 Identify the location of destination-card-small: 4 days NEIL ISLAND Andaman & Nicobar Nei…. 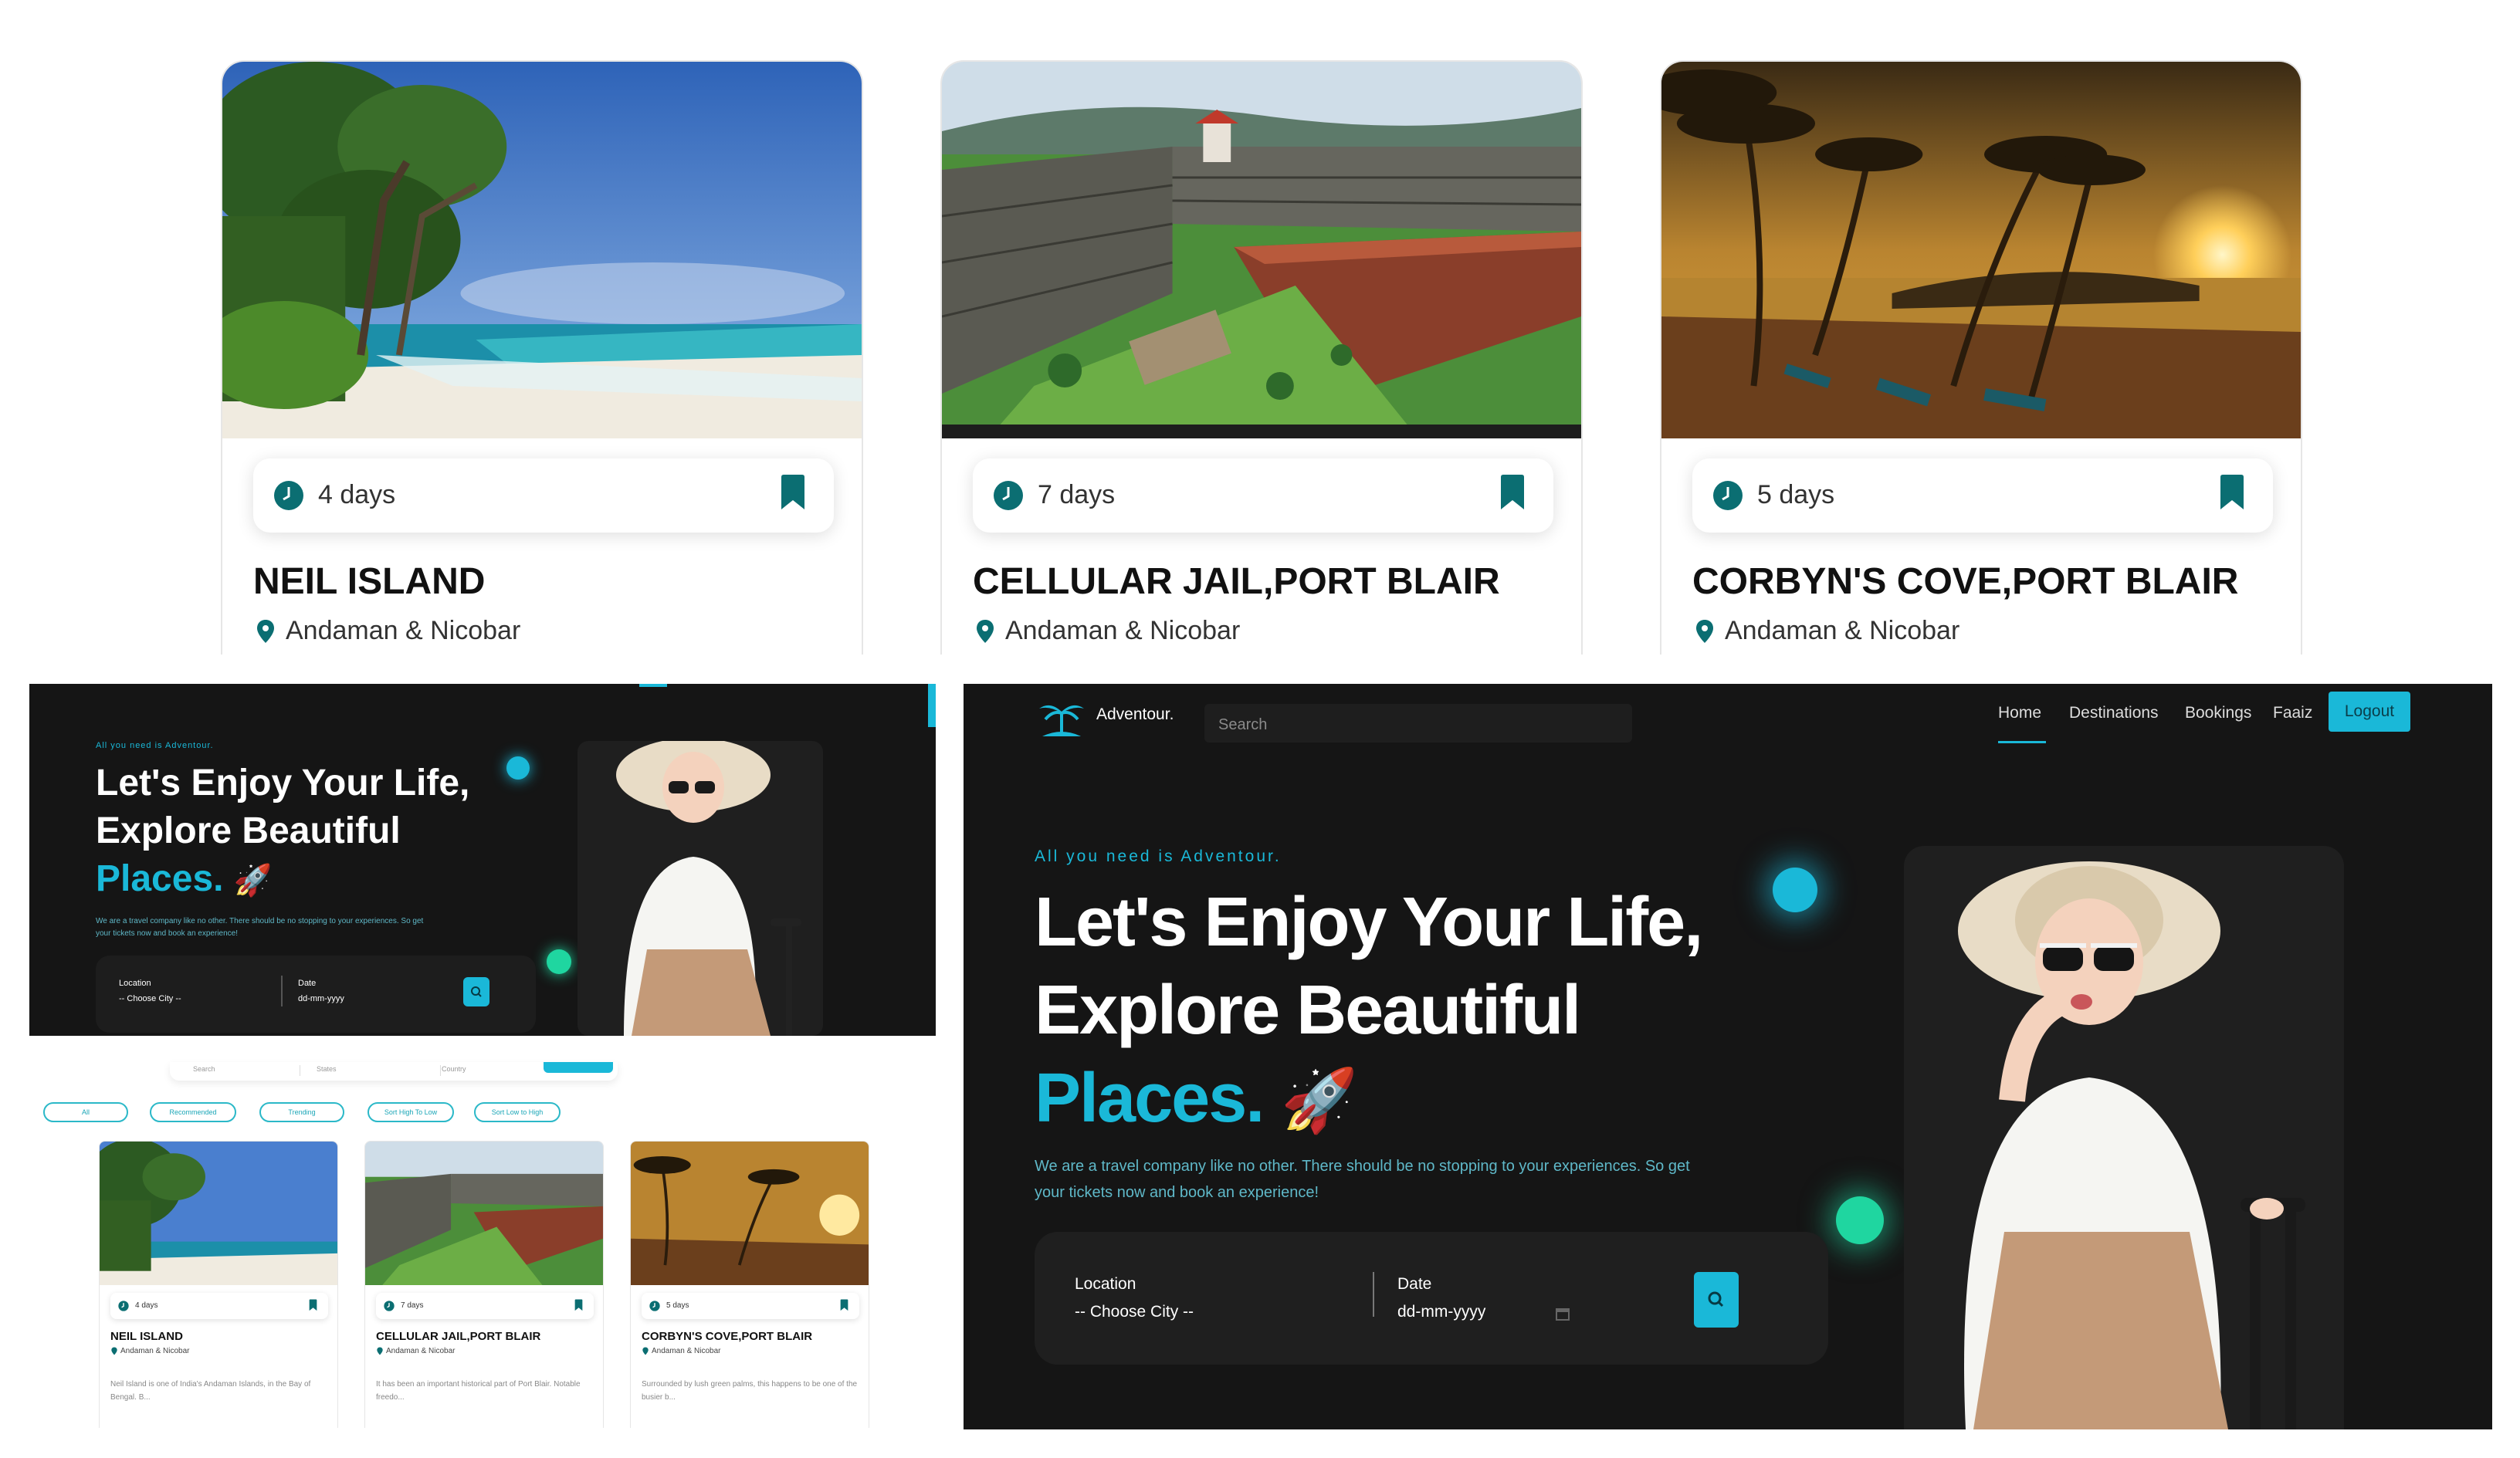
(219, 1285).